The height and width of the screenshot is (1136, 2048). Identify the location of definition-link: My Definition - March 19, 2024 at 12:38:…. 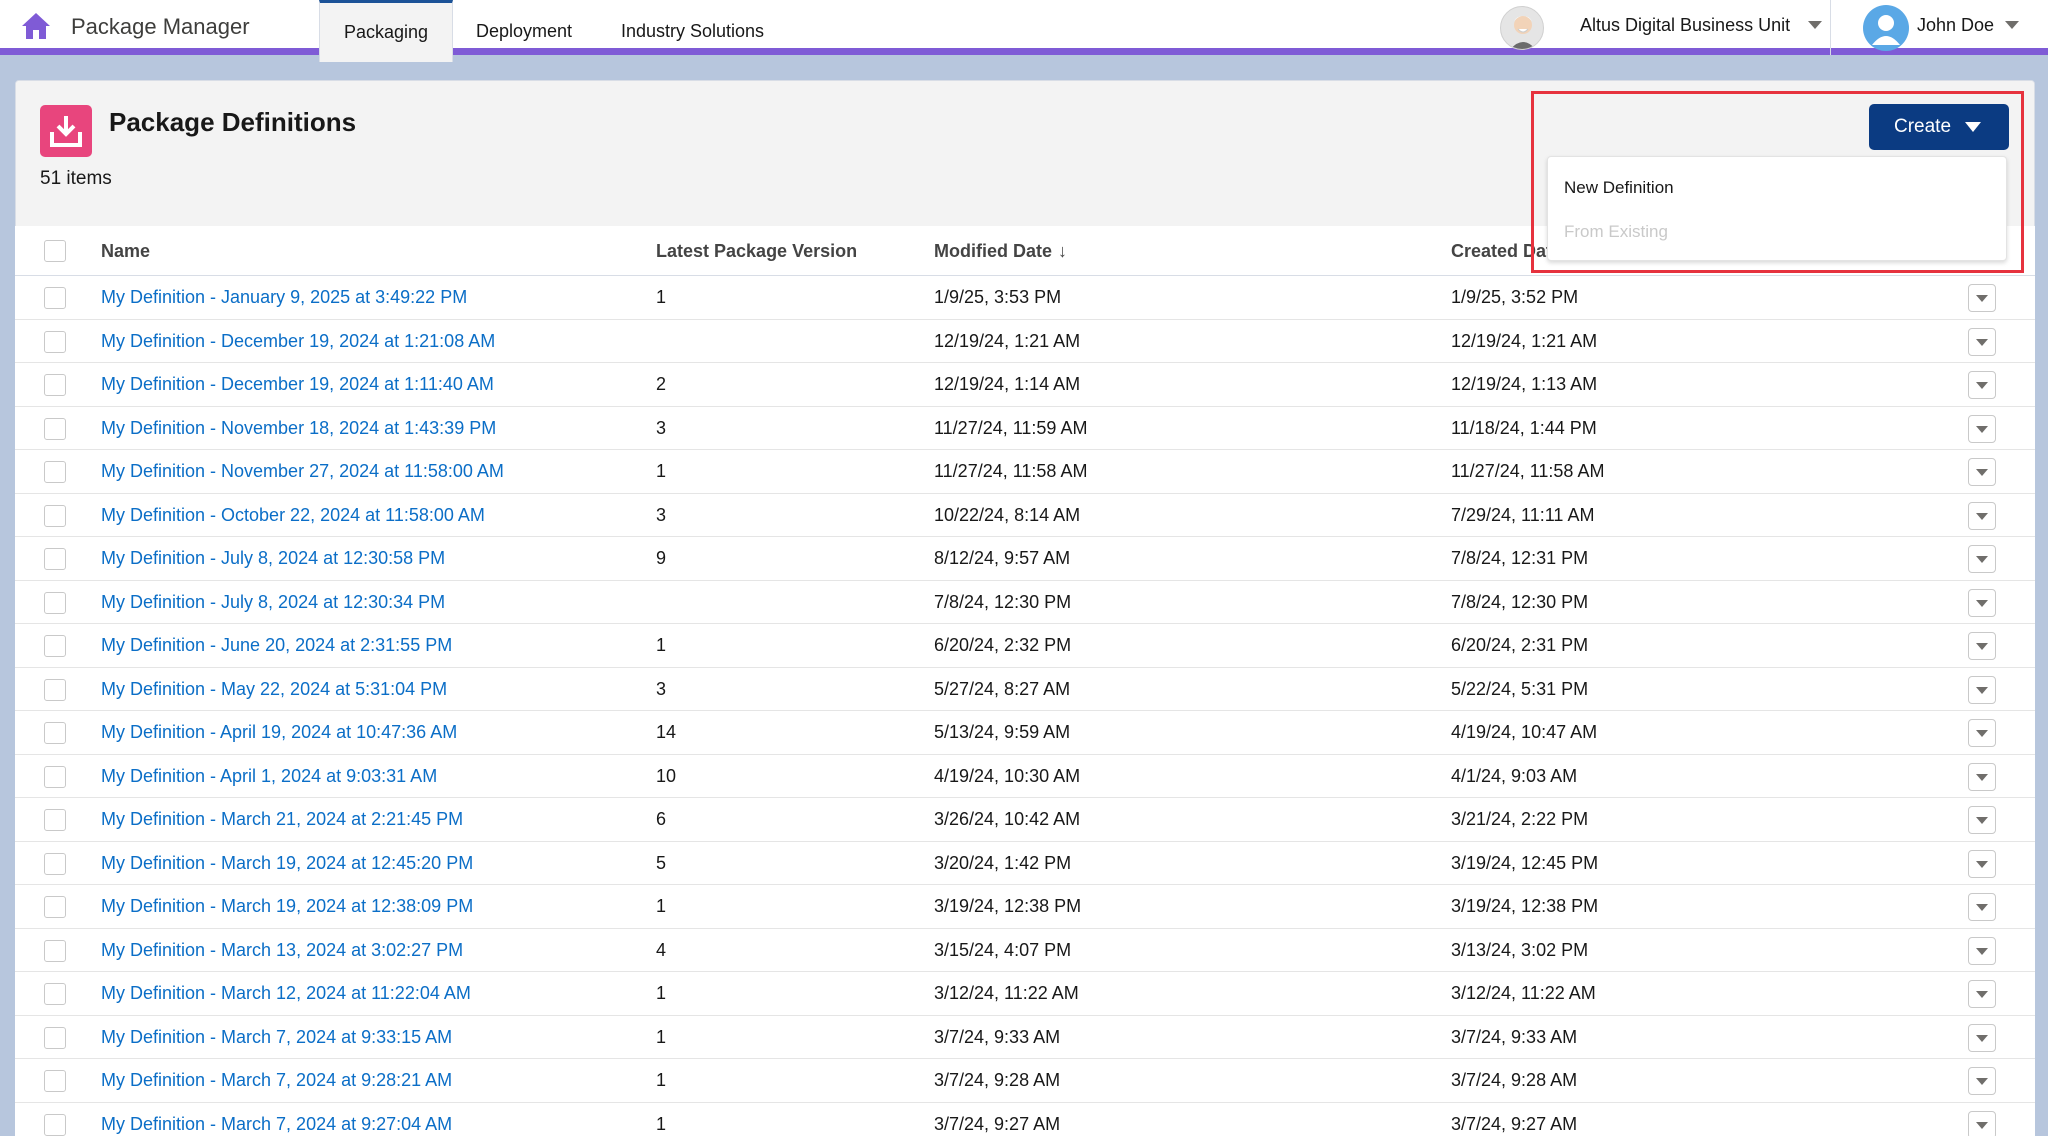
(287, 906).